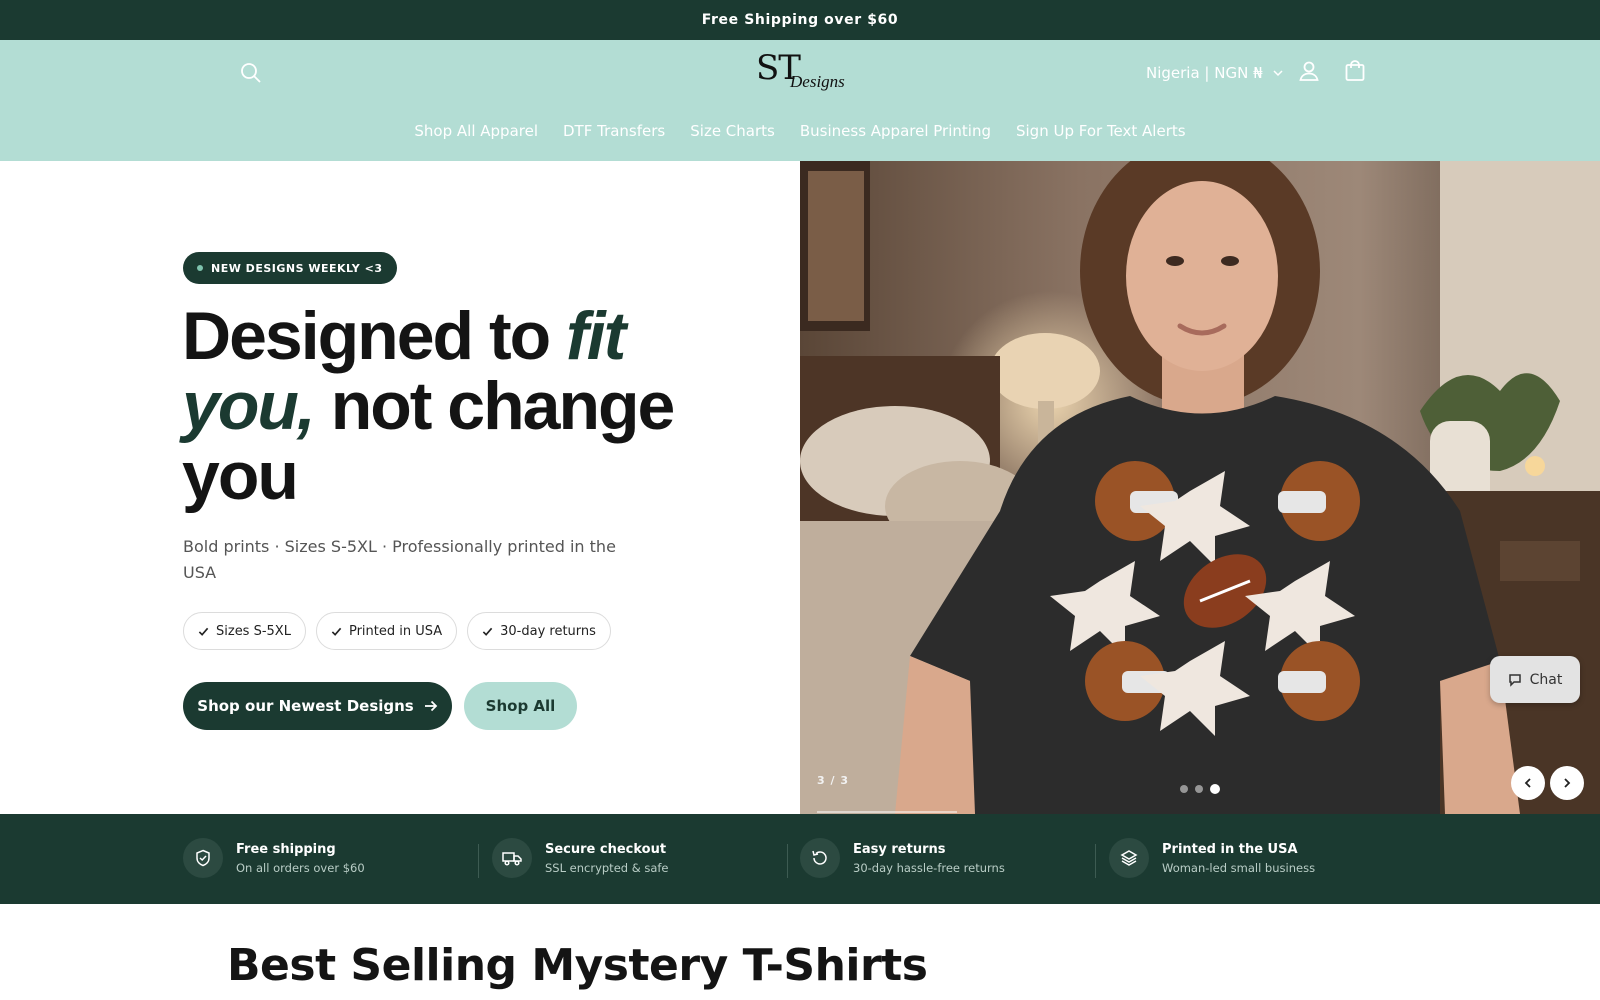  I want to click on hero-headline: Designed to fit you, not change you, so click(442, 406).